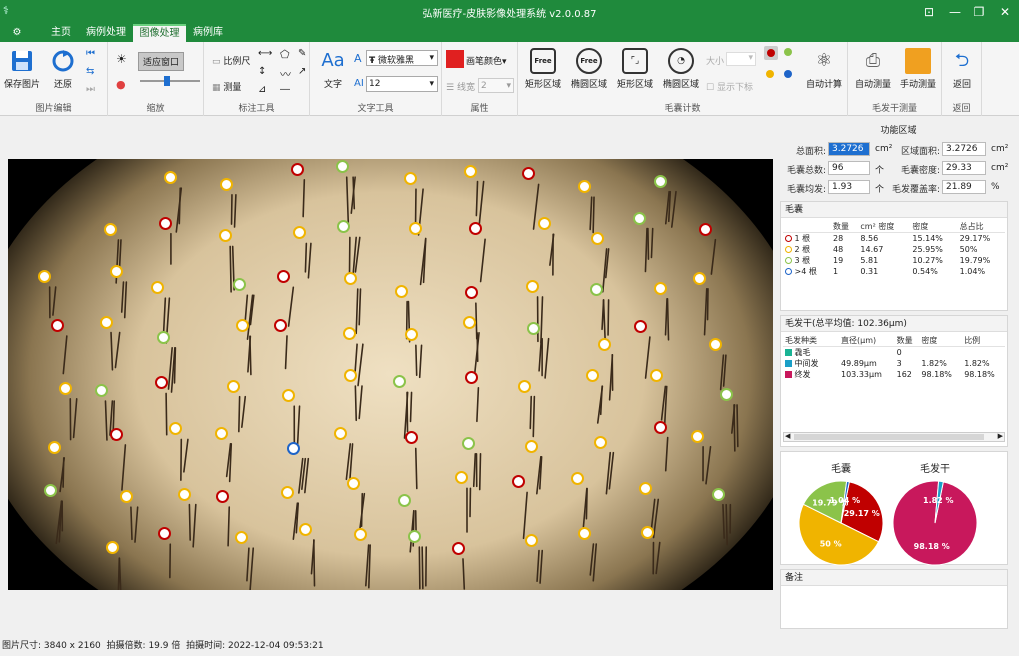 The image size is (1019, 656). Describe the element at coordinates (894, 607) in the screenshot. I see `notes-textarea` at that location.